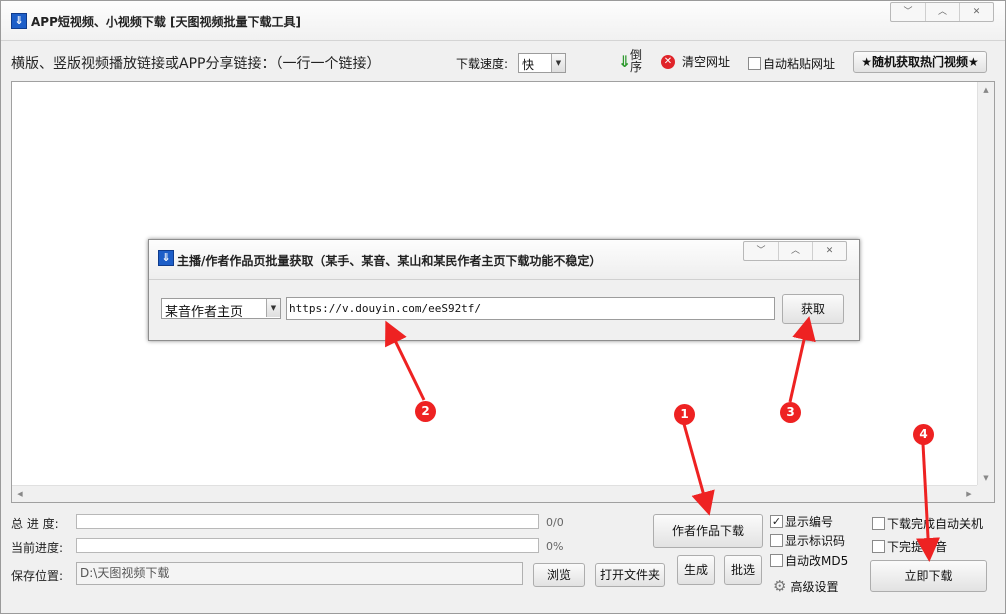  What do you see at coordinates (20, 494) in the screenshot?
I see `scroll-left-icon: ◀` at bounding box center [20, 494].